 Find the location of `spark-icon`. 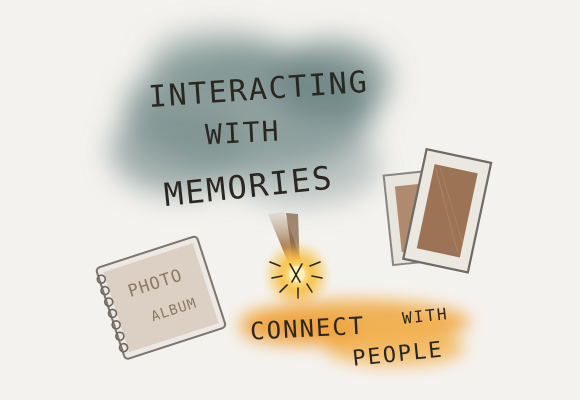

spark-icon is located at coordinates (297, 260).